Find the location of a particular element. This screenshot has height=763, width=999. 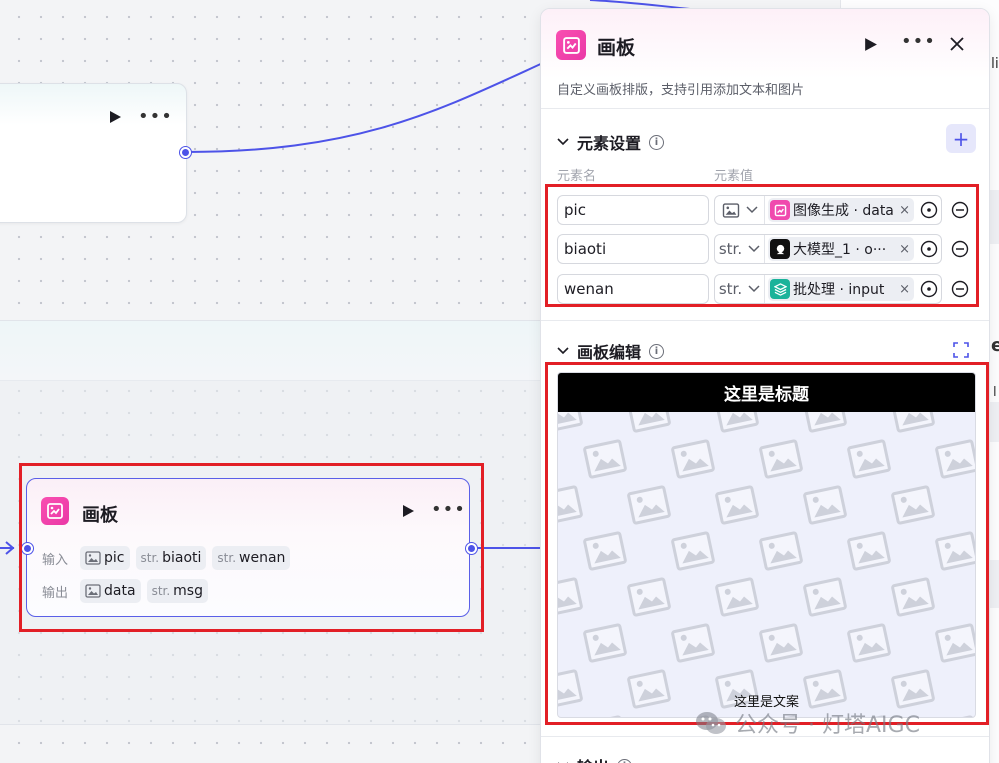

element-value-field: 图像生成 · data × is located at coordinates (828, 210).